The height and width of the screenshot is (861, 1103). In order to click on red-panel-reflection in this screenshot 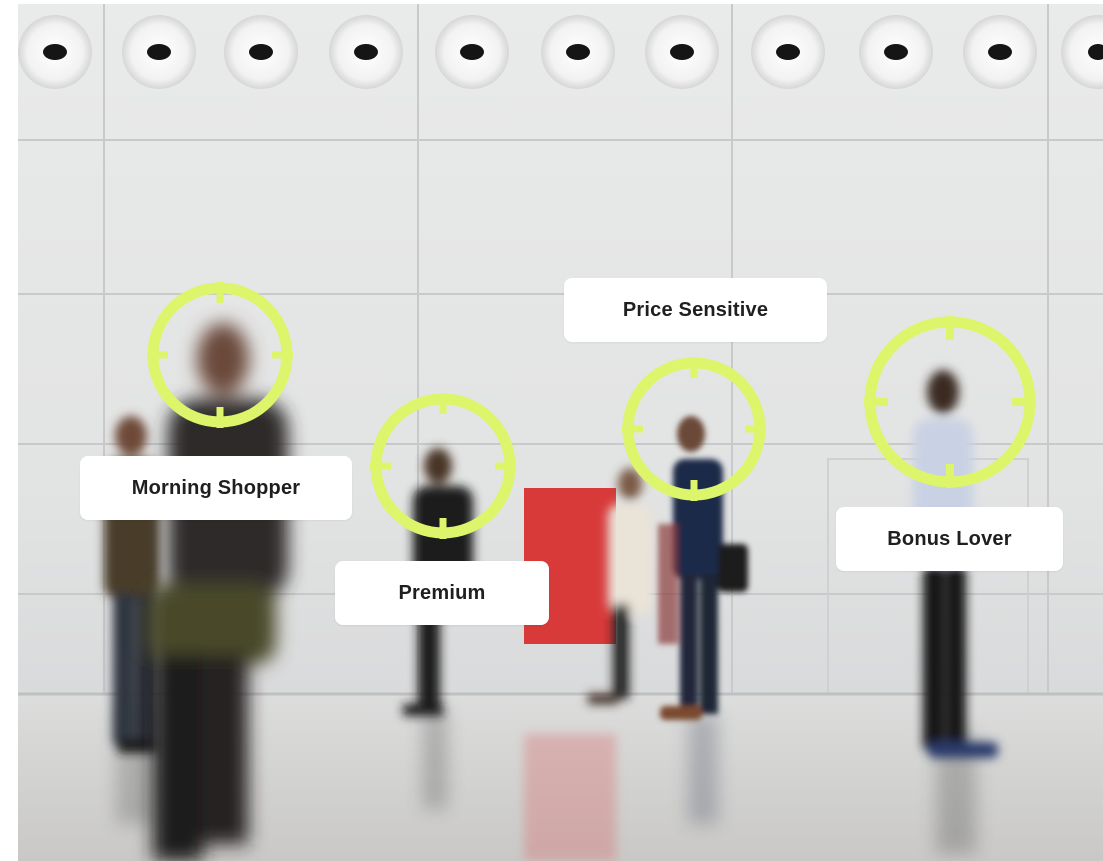, I will do `click(570, 797)`.